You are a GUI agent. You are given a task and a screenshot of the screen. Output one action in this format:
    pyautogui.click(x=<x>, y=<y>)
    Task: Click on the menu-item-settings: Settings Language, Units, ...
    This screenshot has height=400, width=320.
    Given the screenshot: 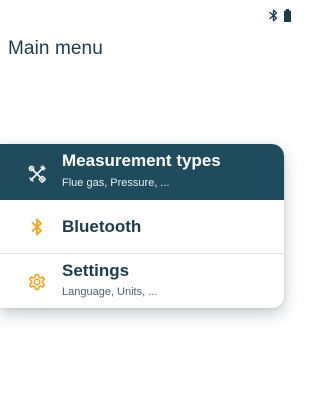 What is the action you would take?
    pyautogui.click(x=142, y=281)
    